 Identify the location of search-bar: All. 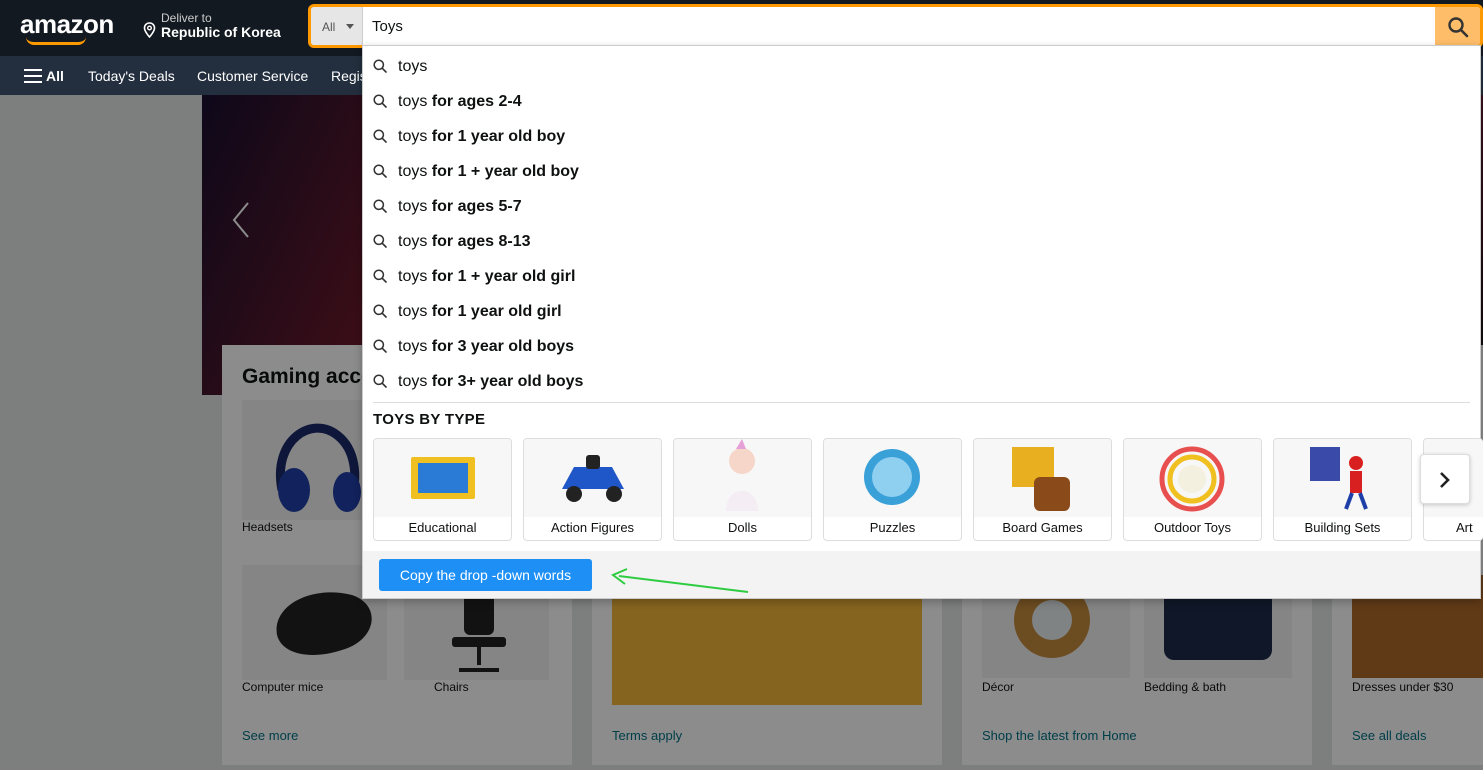
(895, 26).